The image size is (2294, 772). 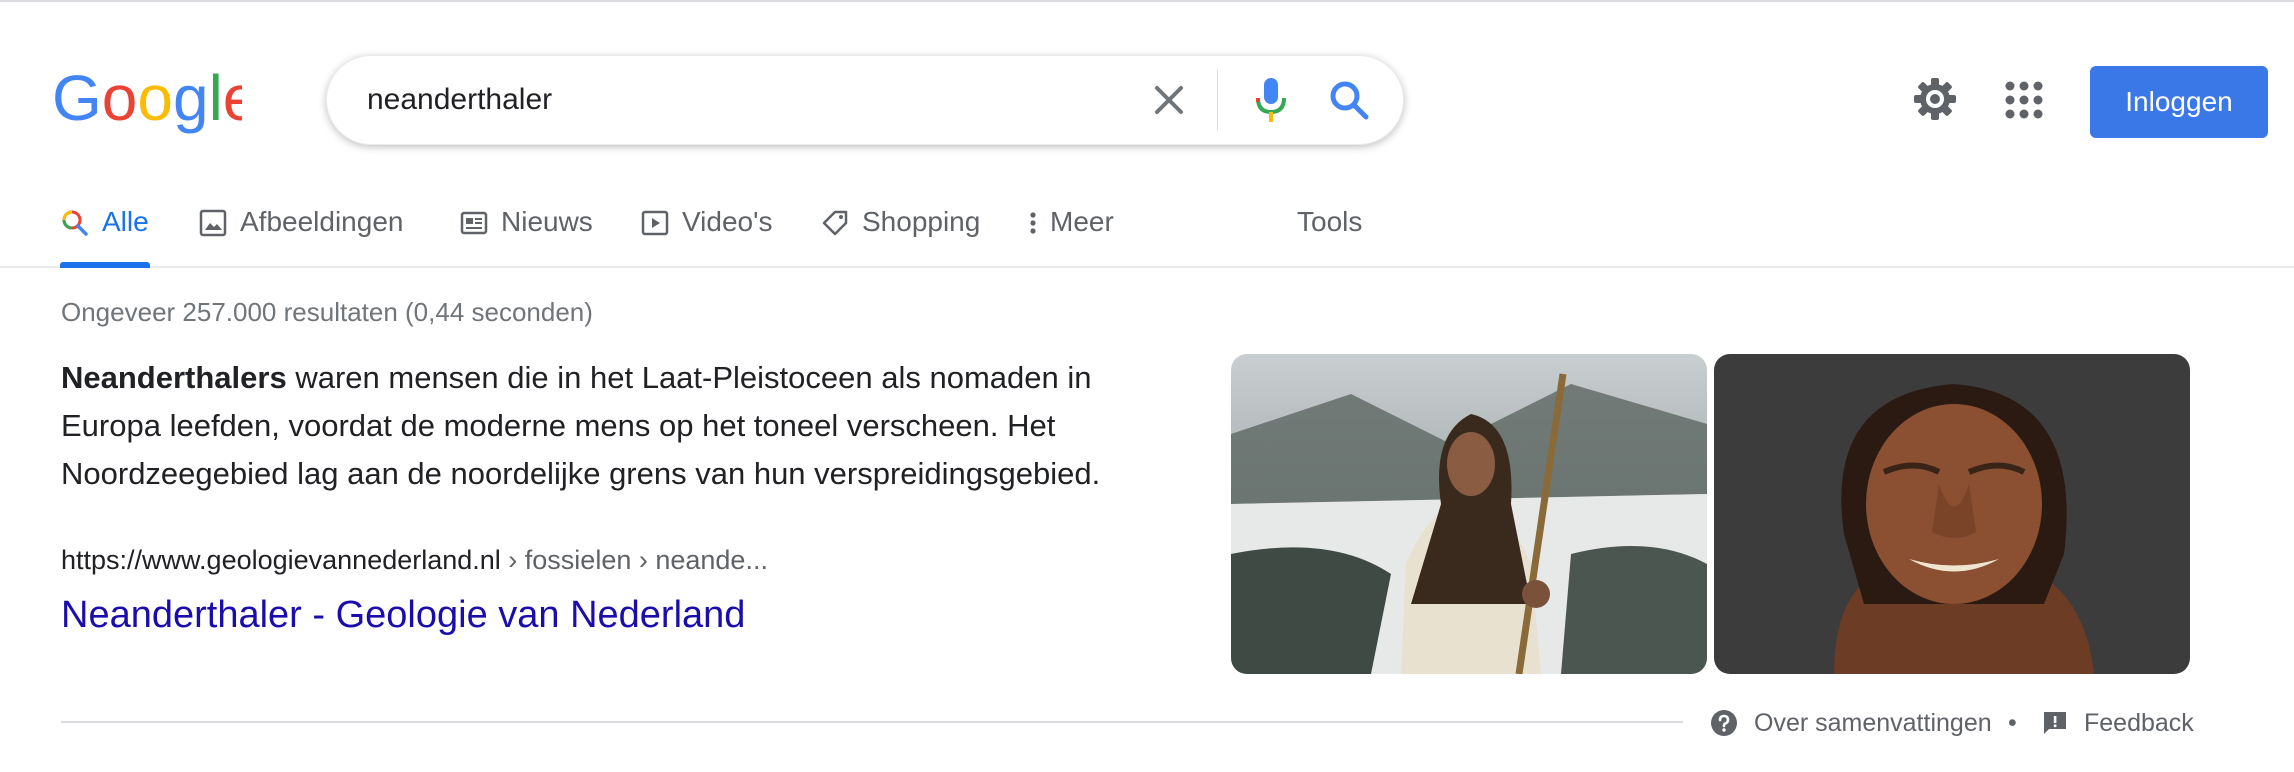 I want to click on tab-label: Shopping, so click(x=921, y=221).